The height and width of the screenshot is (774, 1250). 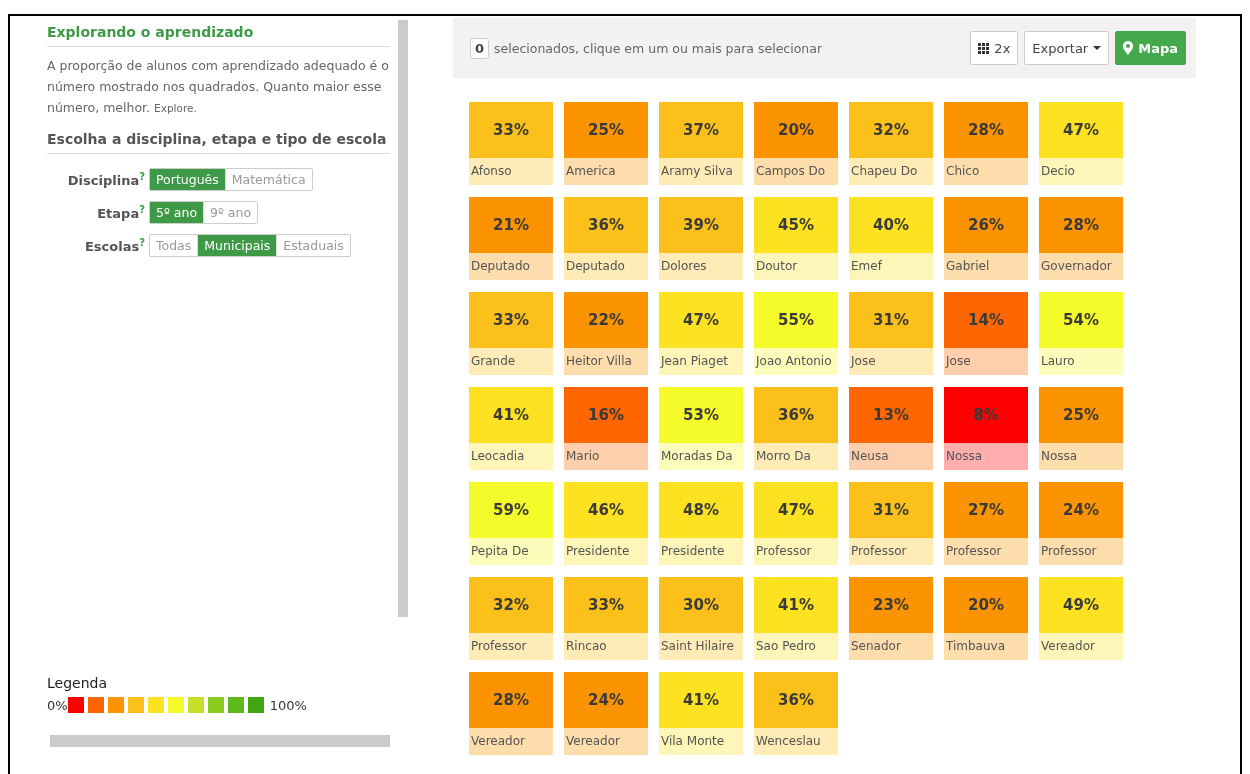 What do you see at coordinates (701, 415) in the screenshot?
I see `school-tile: 53%` at bounding box center [701, 415].